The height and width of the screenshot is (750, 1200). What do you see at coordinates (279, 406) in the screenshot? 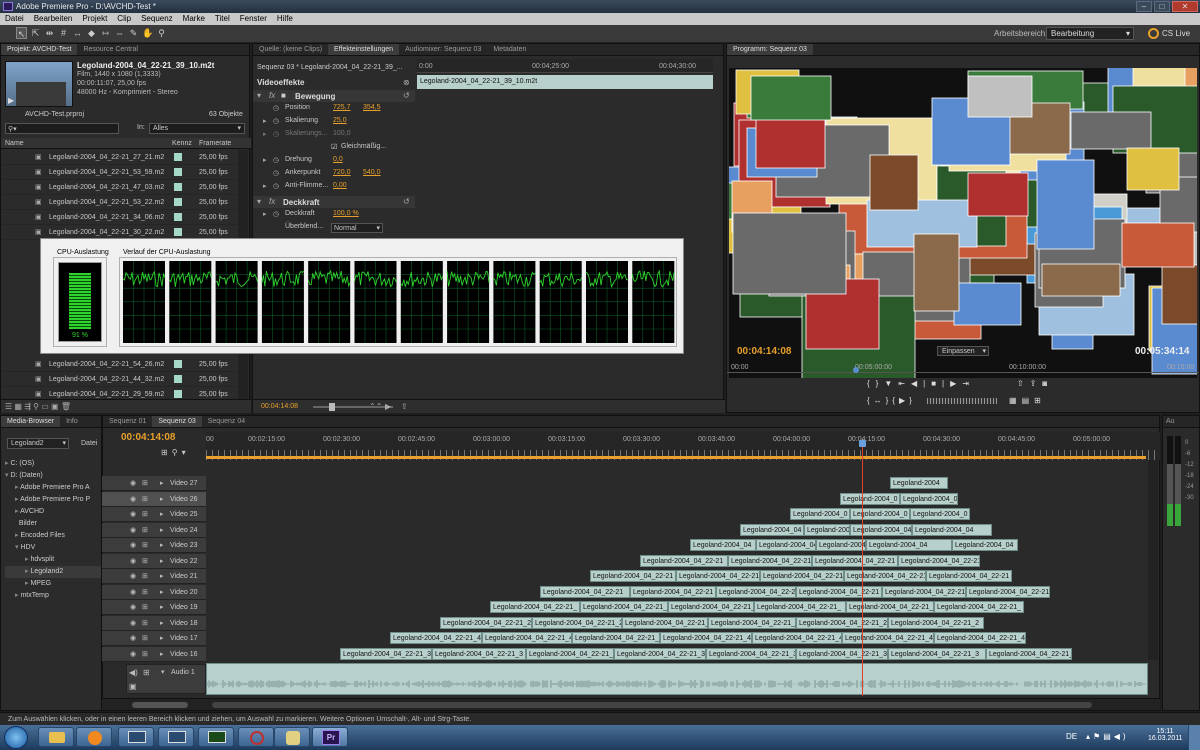
I see `effects-timecode: 00:04:14:08` at bounding box center [279, 406].